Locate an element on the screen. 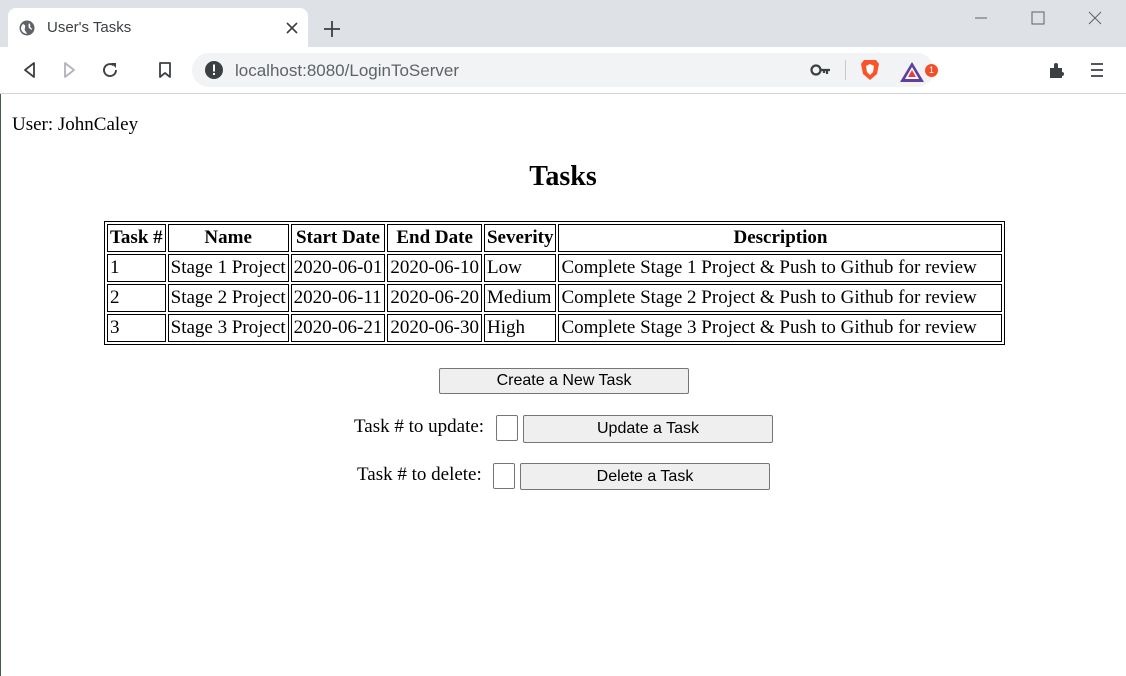  bookmark-icon is located at coordinates (165, 70).